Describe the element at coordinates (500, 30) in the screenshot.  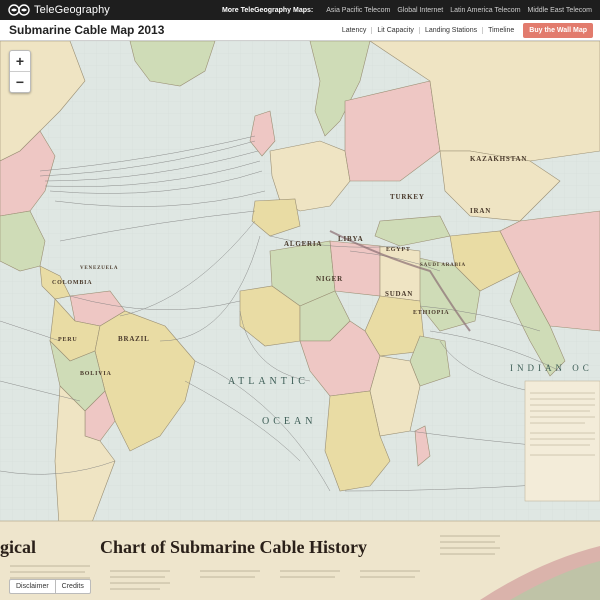
I see `nav-timeline: Timeline` at that location.